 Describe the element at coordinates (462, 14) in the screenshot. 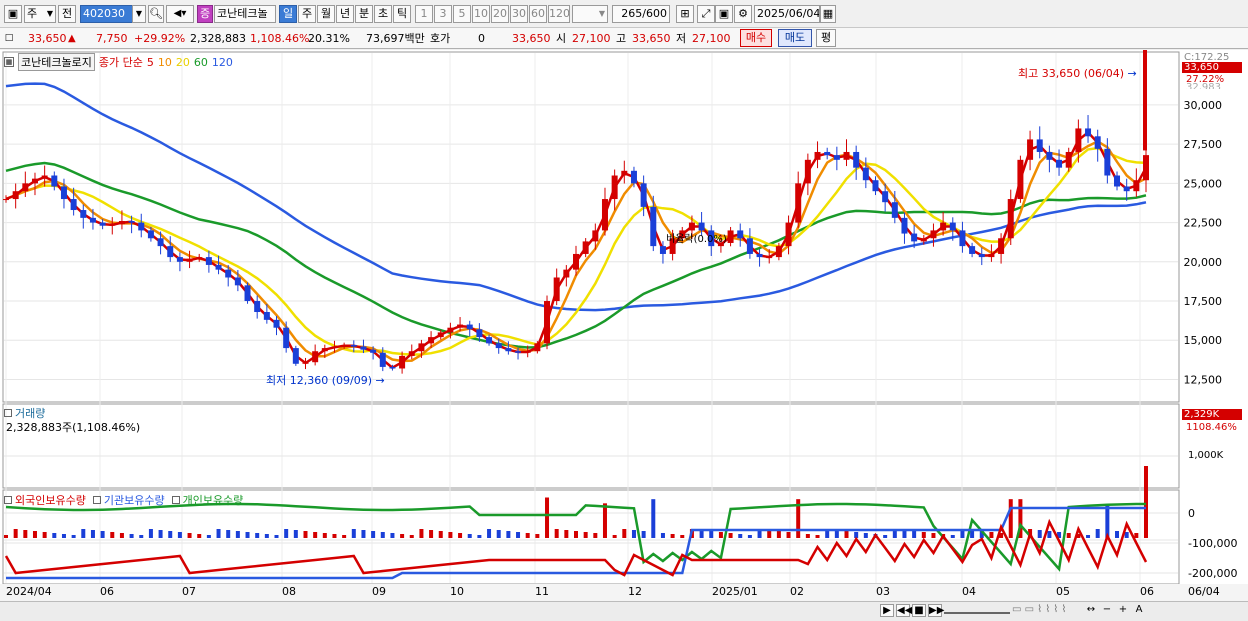

I see `interval-5: 5` at that location.